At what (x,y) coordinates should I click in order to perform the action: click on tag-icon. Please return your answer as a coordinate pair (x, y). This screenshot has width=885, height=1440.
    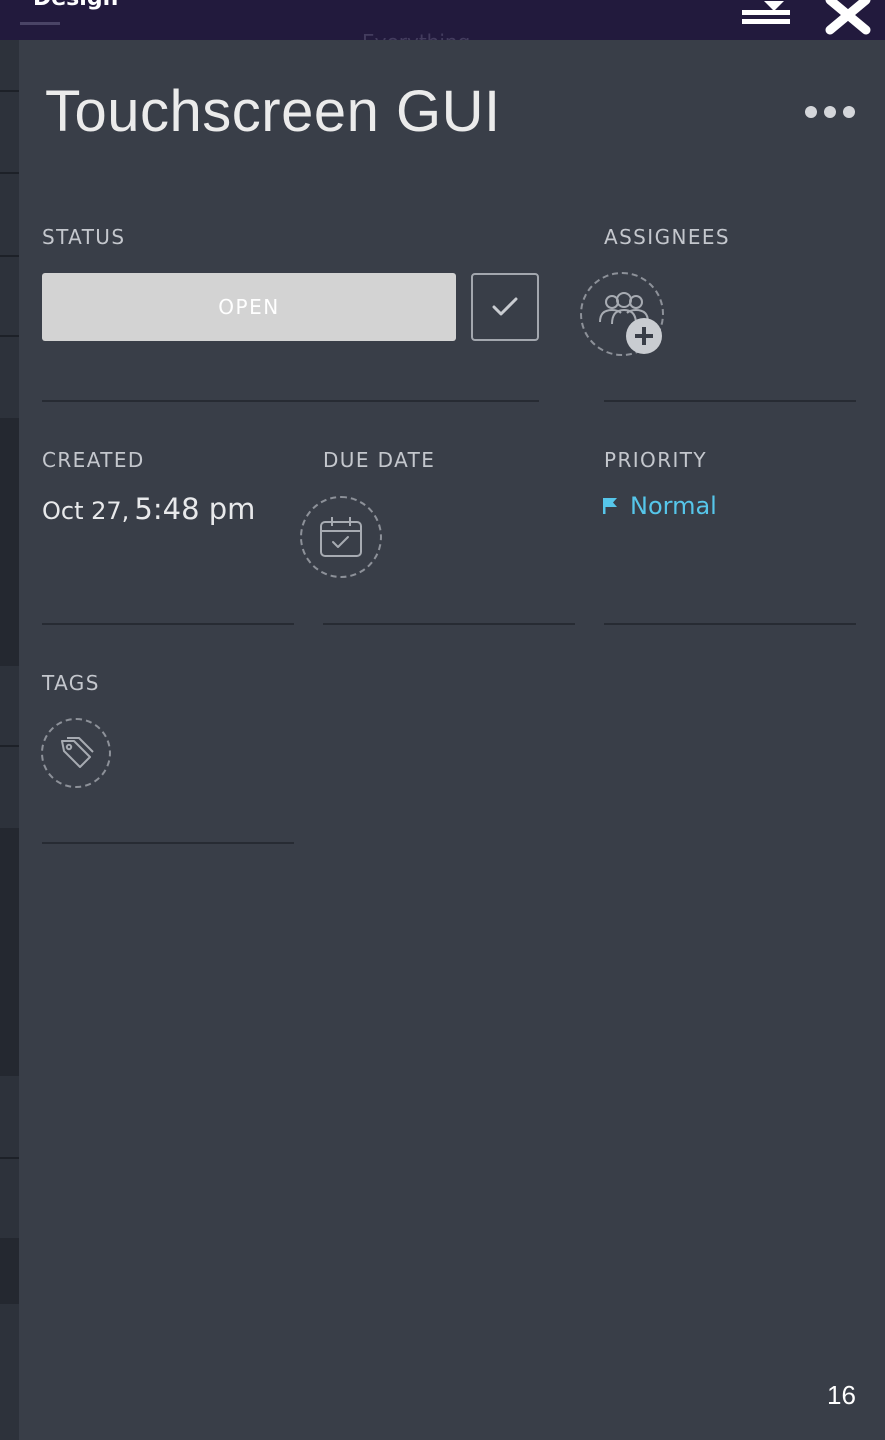
    Looking at the image, I should click on (77, 752).